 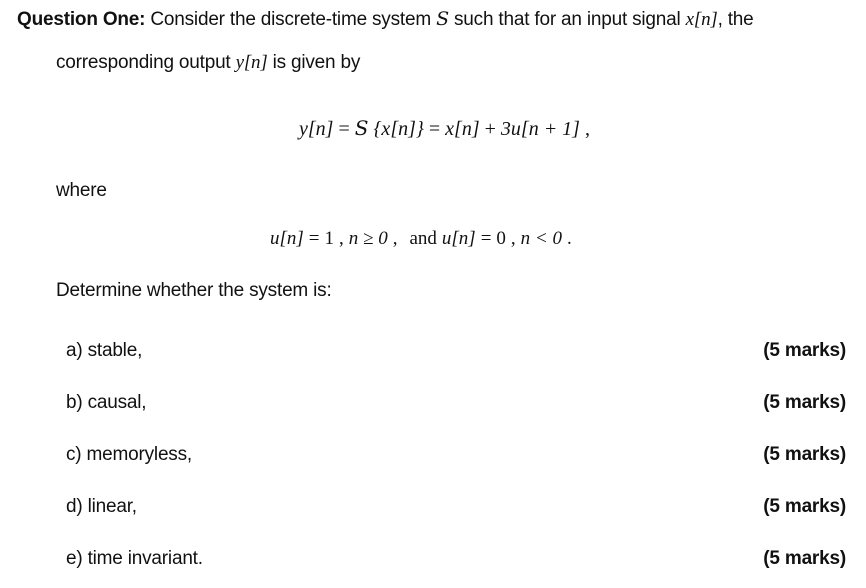 What do you see at coordinates (104, 350) in the screenshot?
I see `item-stable: a) stable,` at bounding box center [104, 350].